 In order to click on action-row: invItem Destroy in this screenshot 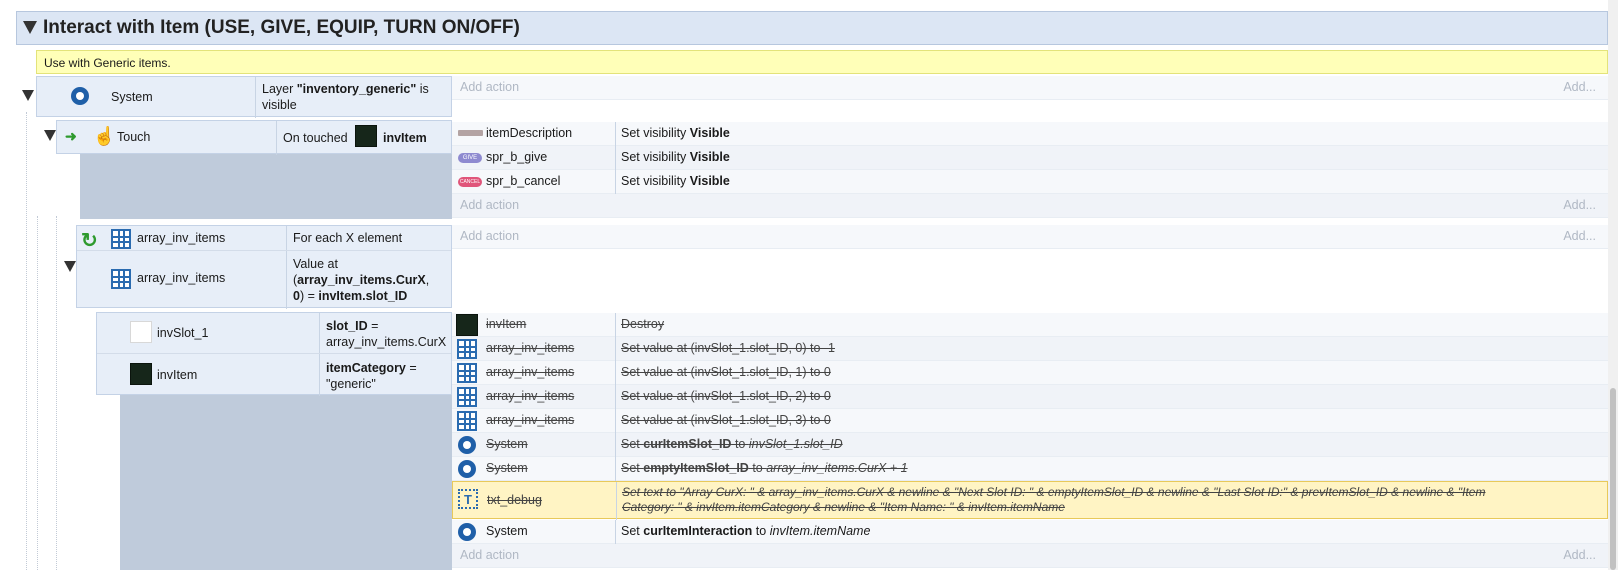, I will do `click(1030, 325)`.